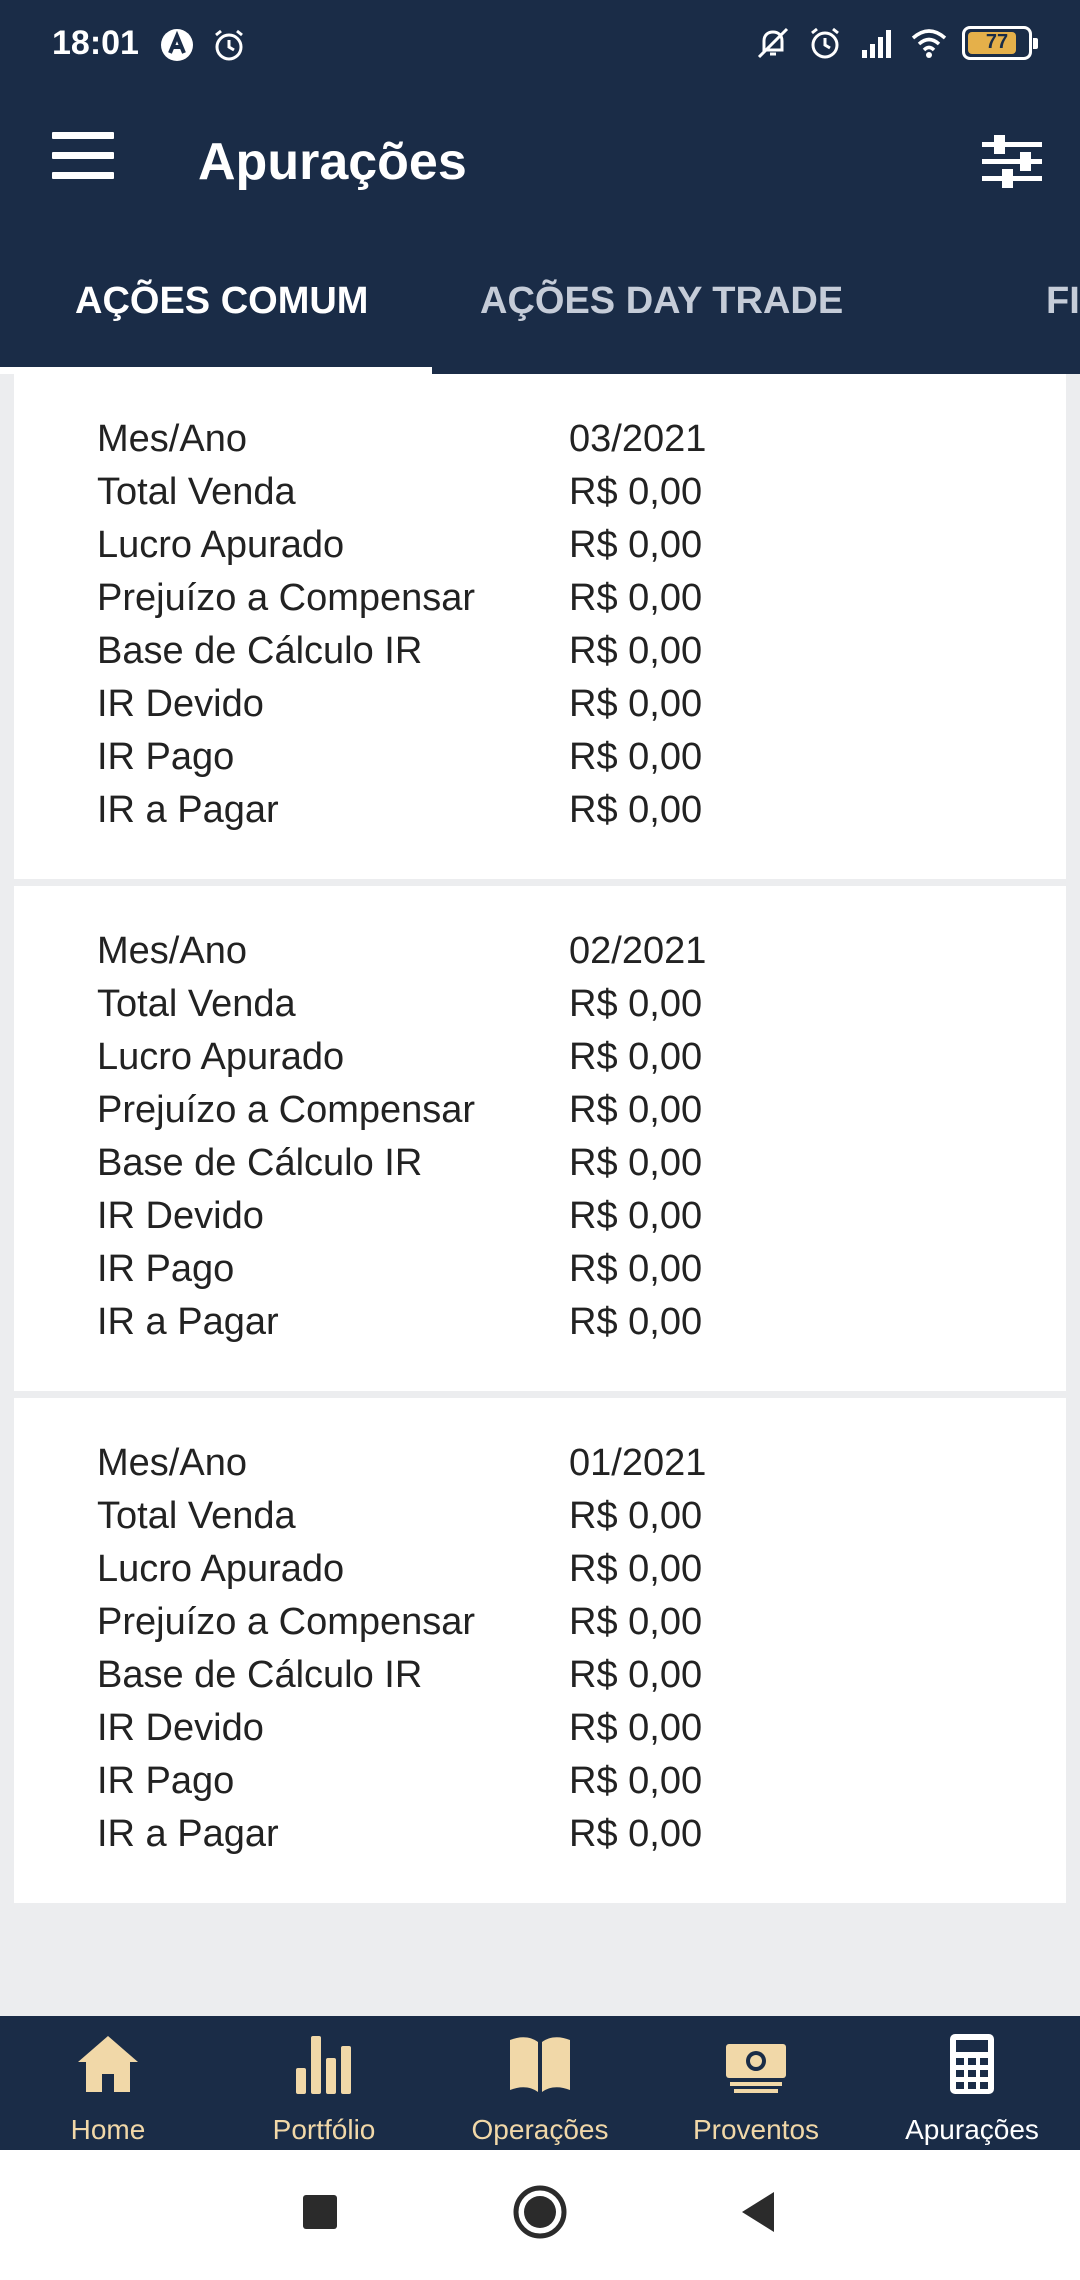 The width and height of the screenshot is (1080, 2280). What do you see at coordinates (324, 2129) in the screenshot?
I see `nav-label-portfolio: Portfólio` at bounding box center [324, 2129].